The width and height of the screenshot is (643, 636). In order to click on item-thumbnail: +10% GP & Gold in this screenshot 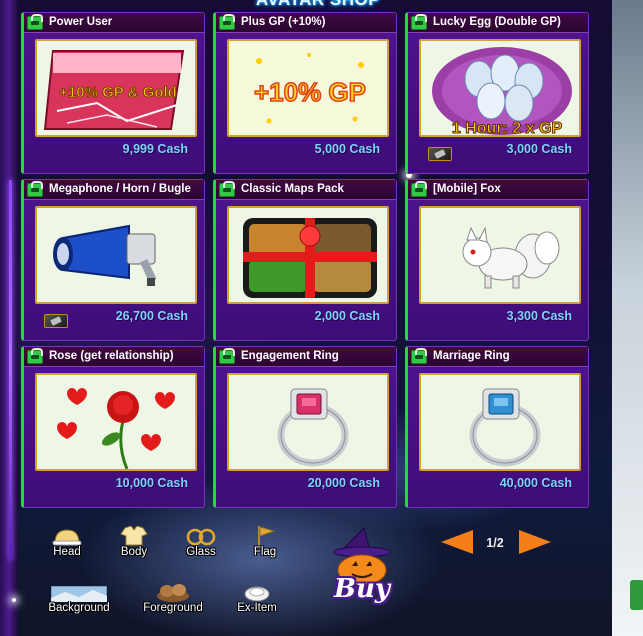, I will do `click(116, 88)`.